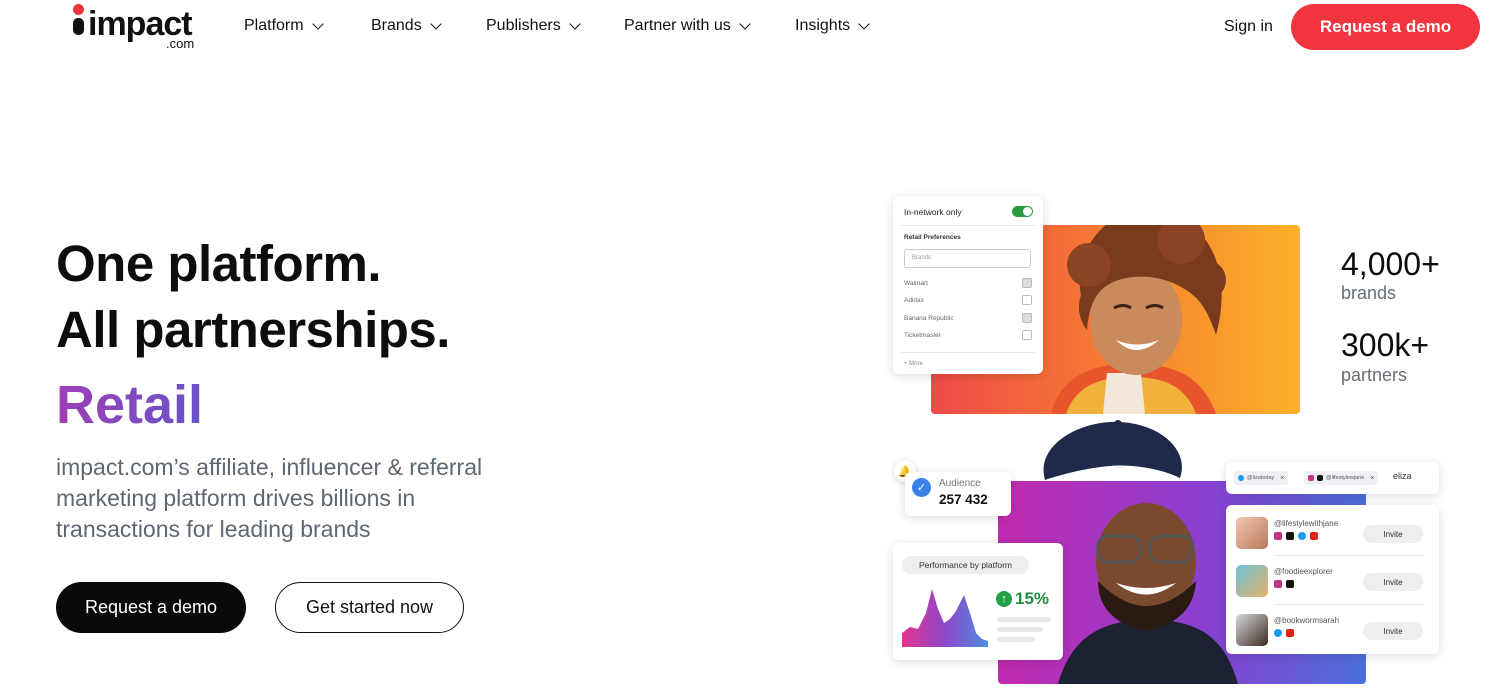  Describe the element at coordinates (78, 9) in the screenshot. I see `logo-red-dot` at that location.